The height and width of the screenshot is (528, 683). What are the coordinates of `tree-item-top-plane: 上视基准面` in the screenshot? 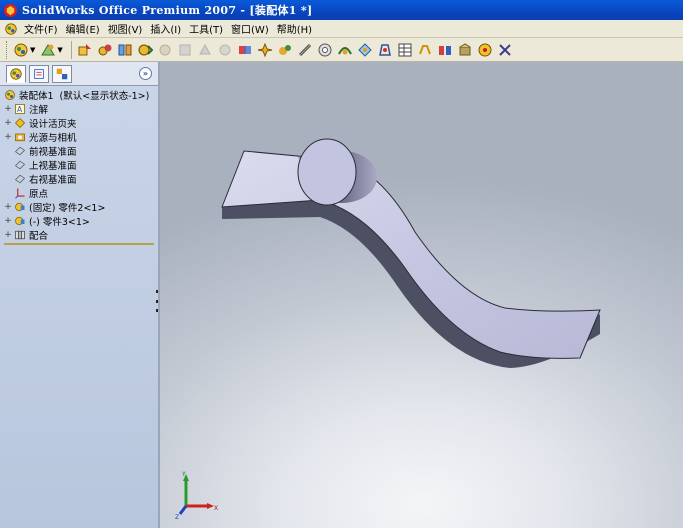 It's located at (81, 165).